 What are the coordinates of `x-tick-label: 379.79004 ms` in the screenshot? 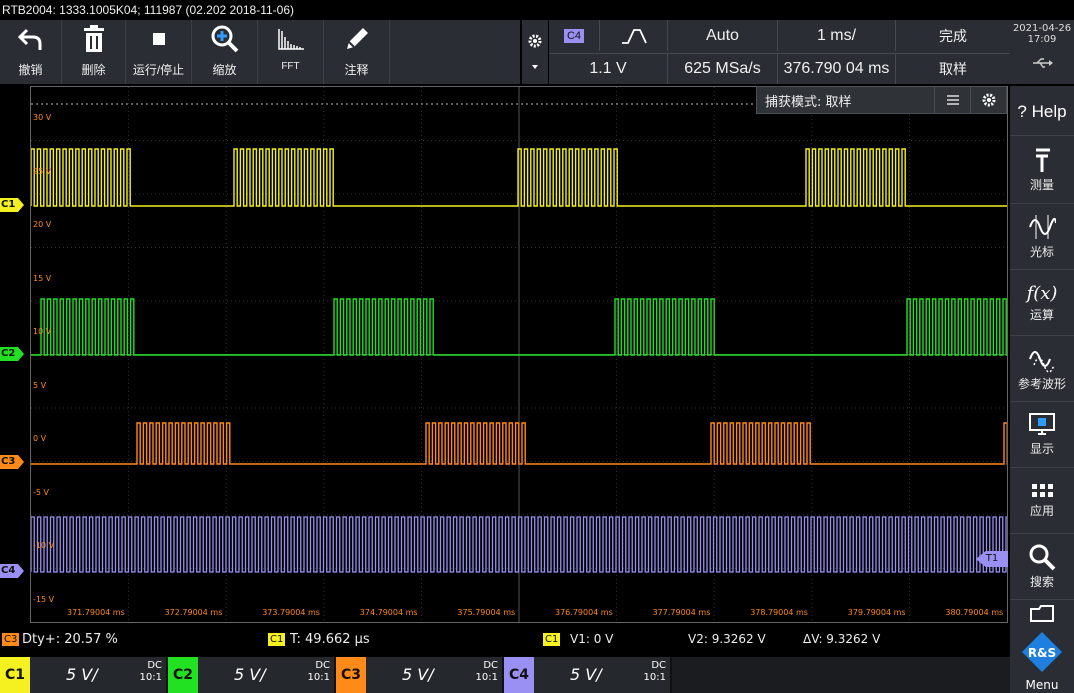 It's located at (876, 612).